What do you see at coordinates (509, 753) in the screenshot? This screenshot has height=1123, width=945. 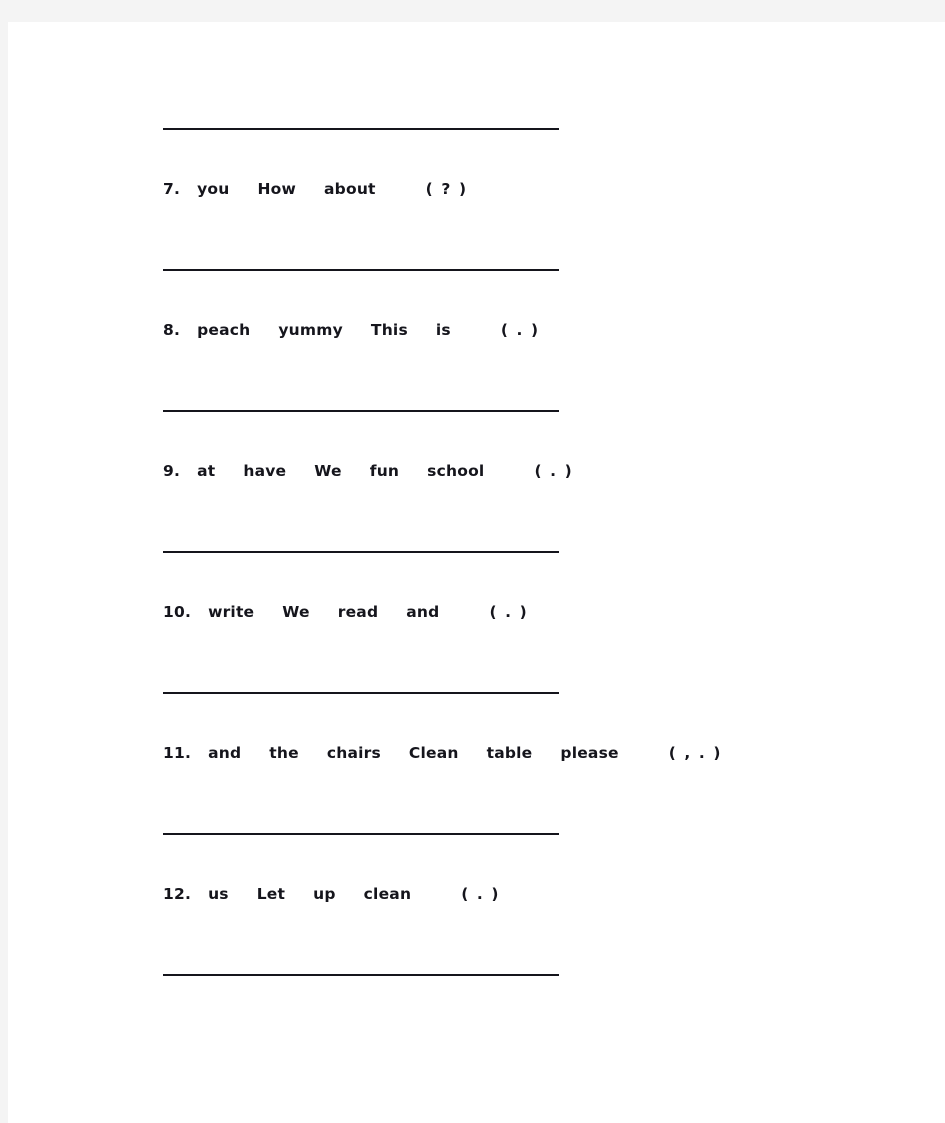 I see `scrambled-word: table` at bounding box center [509, 753].